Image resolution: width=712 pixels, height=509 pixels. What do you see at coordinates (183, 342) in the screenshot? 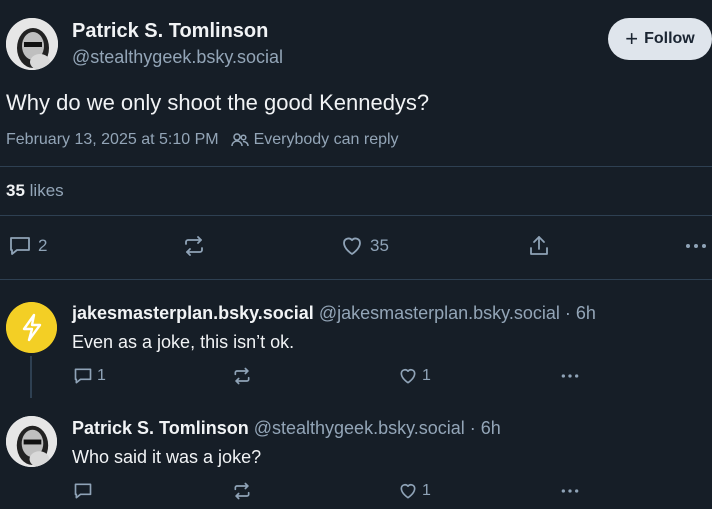
I see `reply-text: Even as a joke, this isn’t ok.` at bounding box center [183, 342].